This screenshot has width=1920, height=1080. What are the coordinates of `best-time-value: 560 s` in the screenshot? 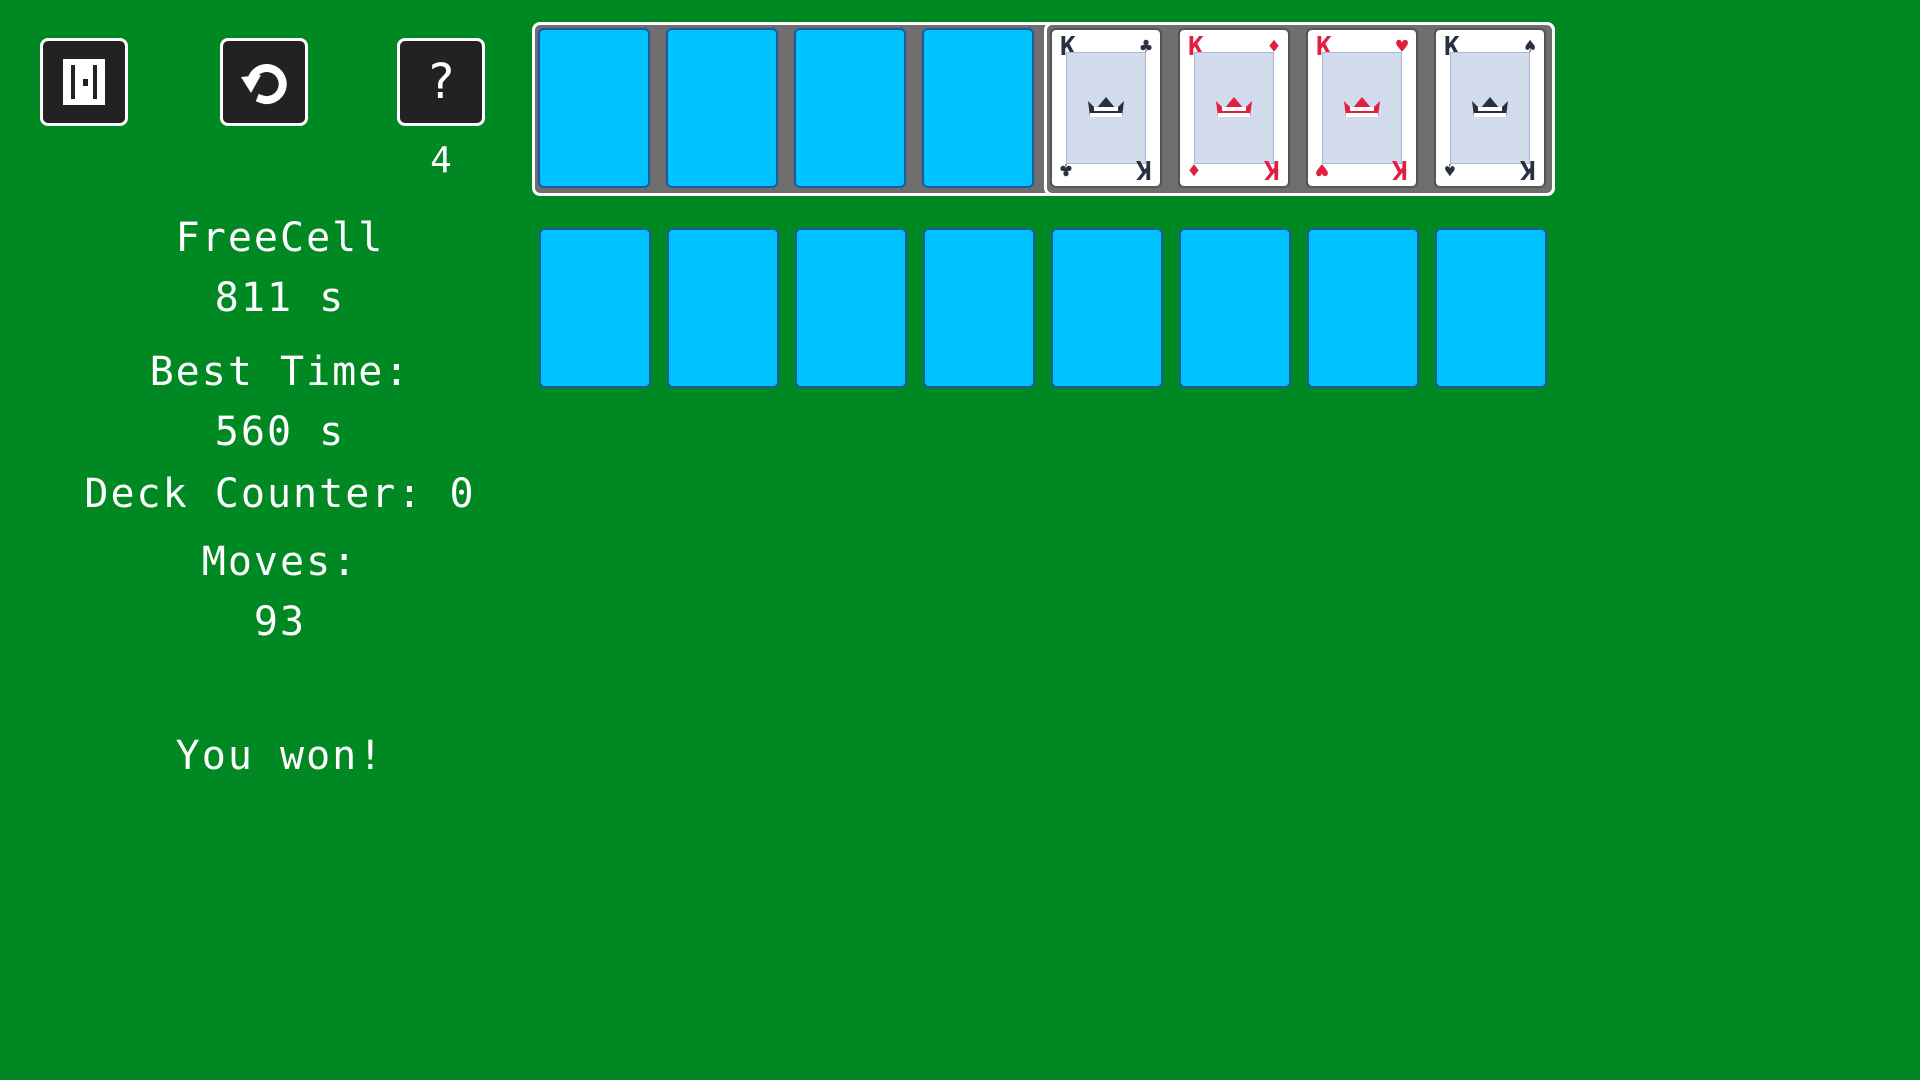 It's located at (280, 432).